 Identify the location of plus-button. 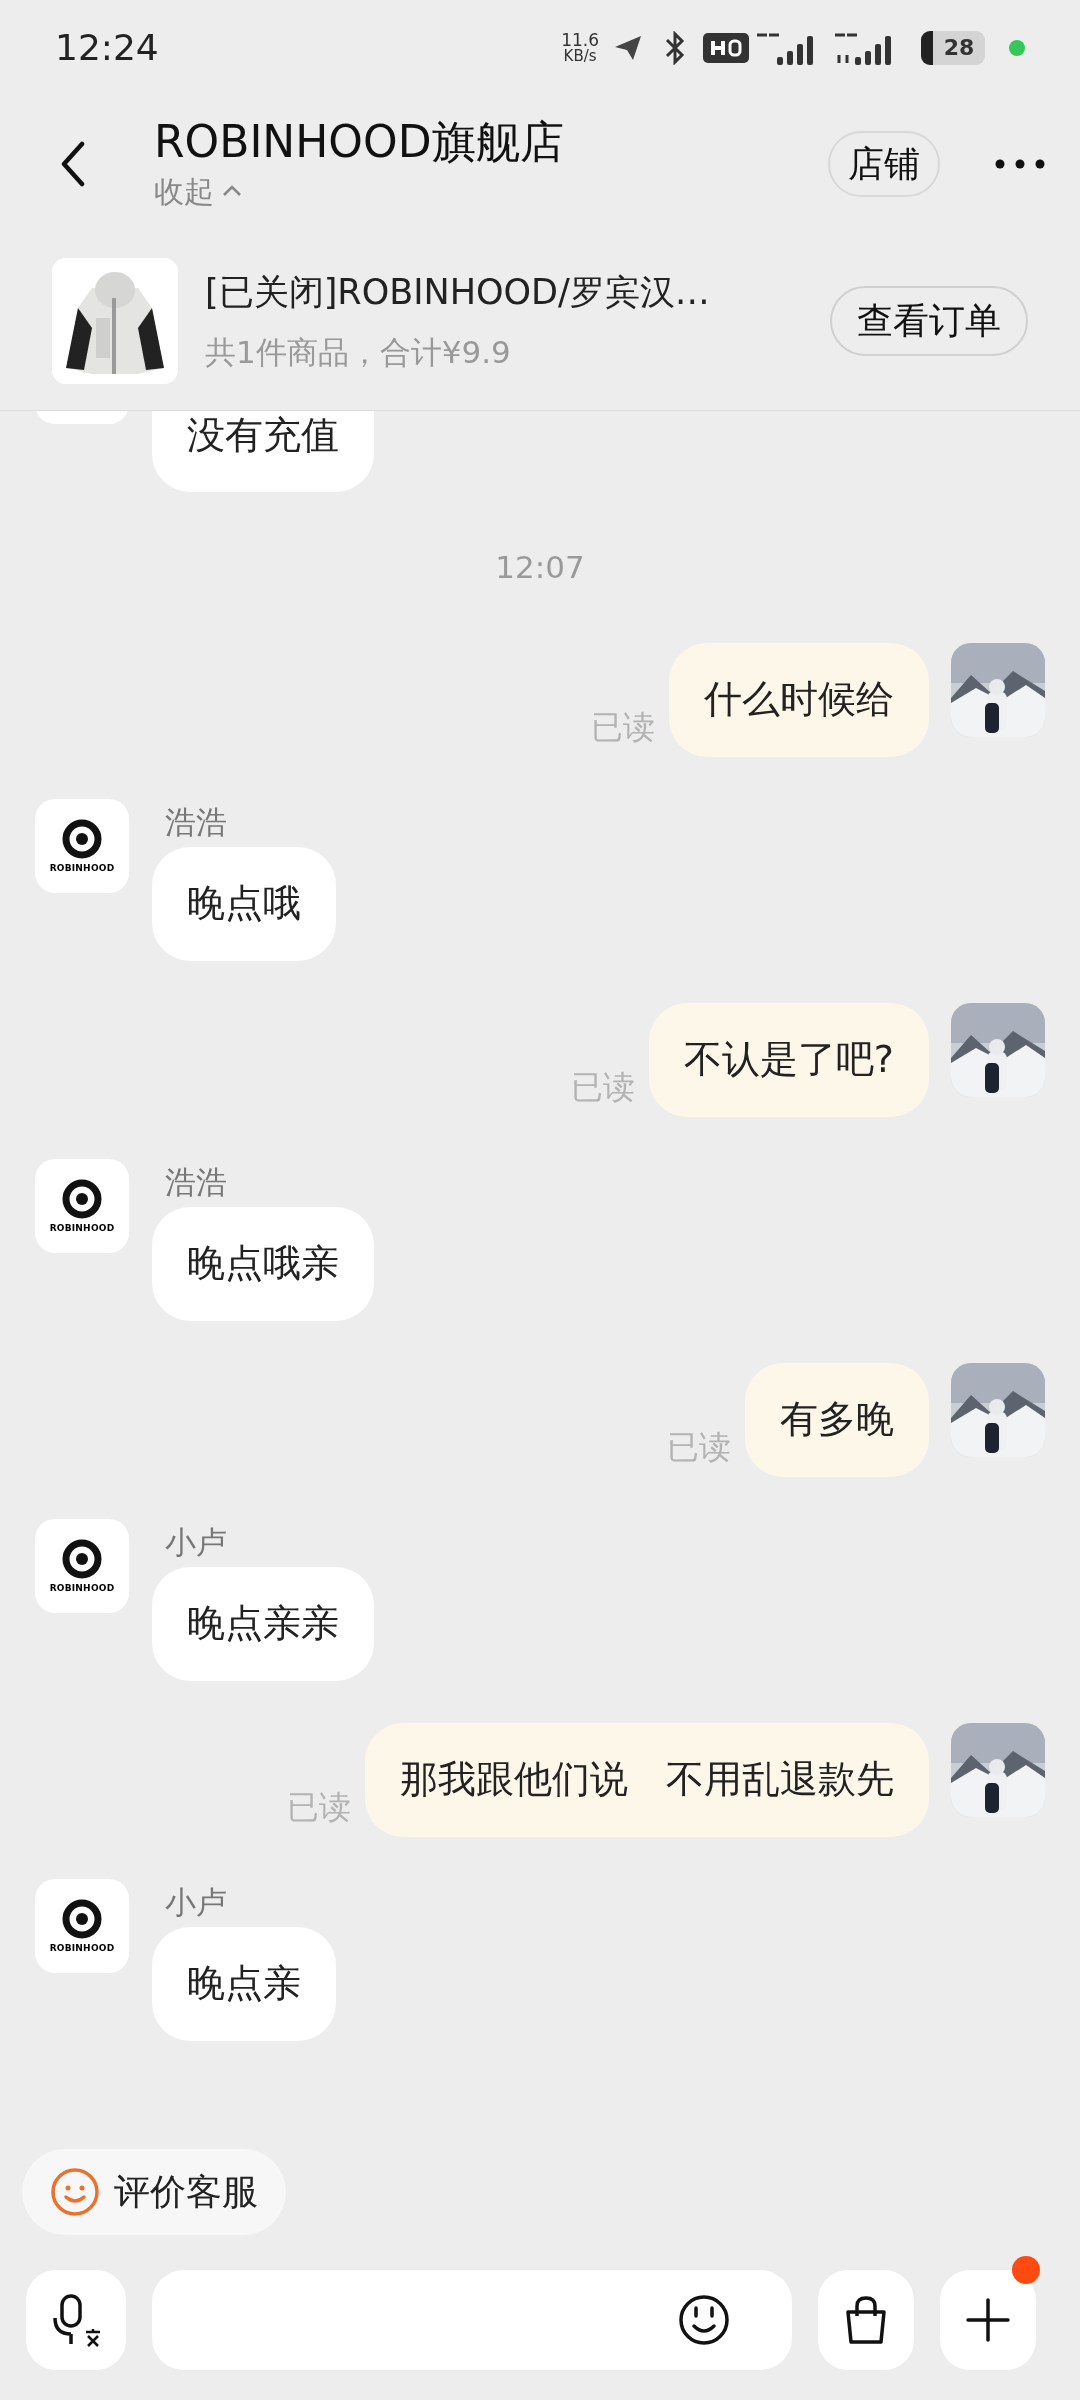
(988, 2320).